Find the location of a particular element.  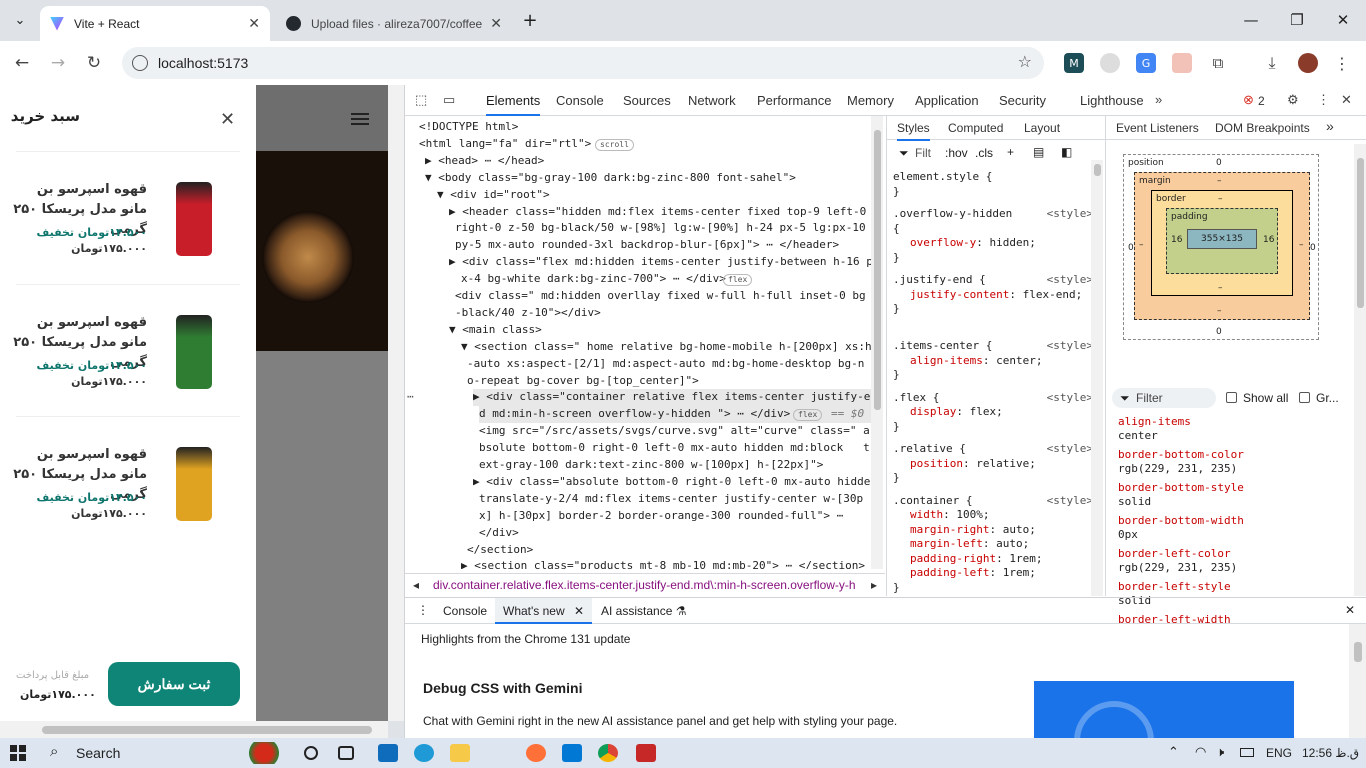

search-icon: ⌕ is located at coordinates (54, 751).